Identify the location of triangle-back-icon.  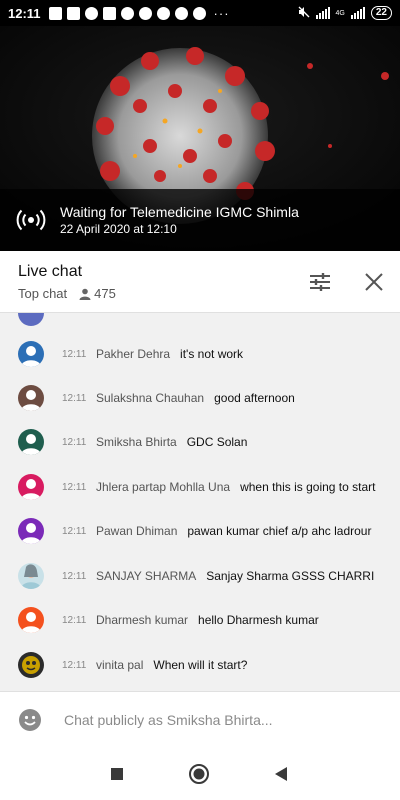
(281, 774).